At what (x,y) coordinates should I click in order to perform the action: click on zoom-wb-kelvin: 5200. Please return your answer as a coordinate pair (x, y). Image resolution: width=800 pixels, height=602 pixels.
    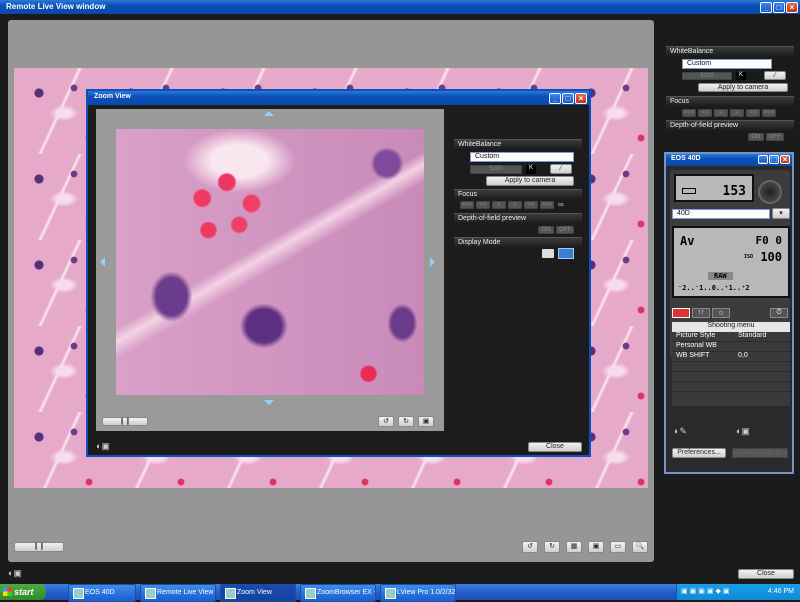
    Looking at the image, I should click on (496, 169).